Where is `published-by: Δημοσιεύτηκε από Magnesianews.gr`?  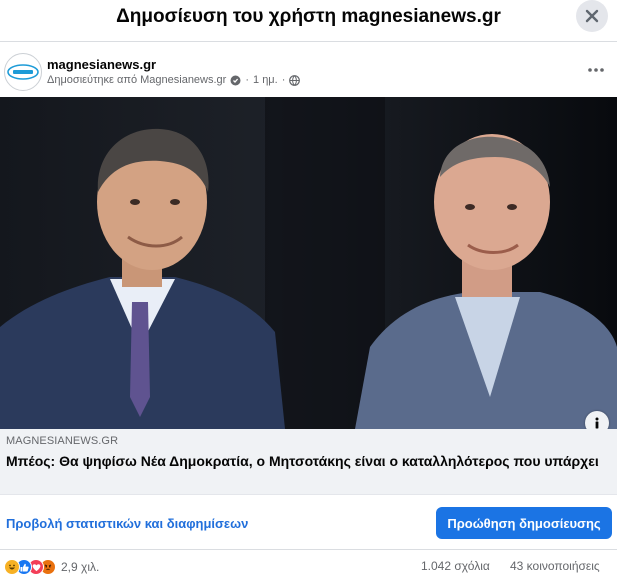 published-by: Δημοσιεύτηκε από Magnesianews.gr is located at coordinates (137, 80).